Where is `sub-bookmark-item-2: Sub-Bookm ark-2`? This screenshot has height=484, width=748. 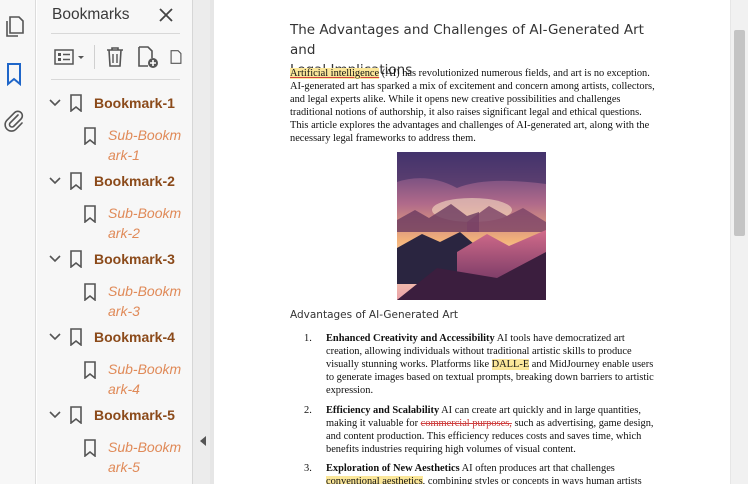 sub-bookmark-item-2: Sub-Bookm ark-2 is located at coordinates (135, 223).